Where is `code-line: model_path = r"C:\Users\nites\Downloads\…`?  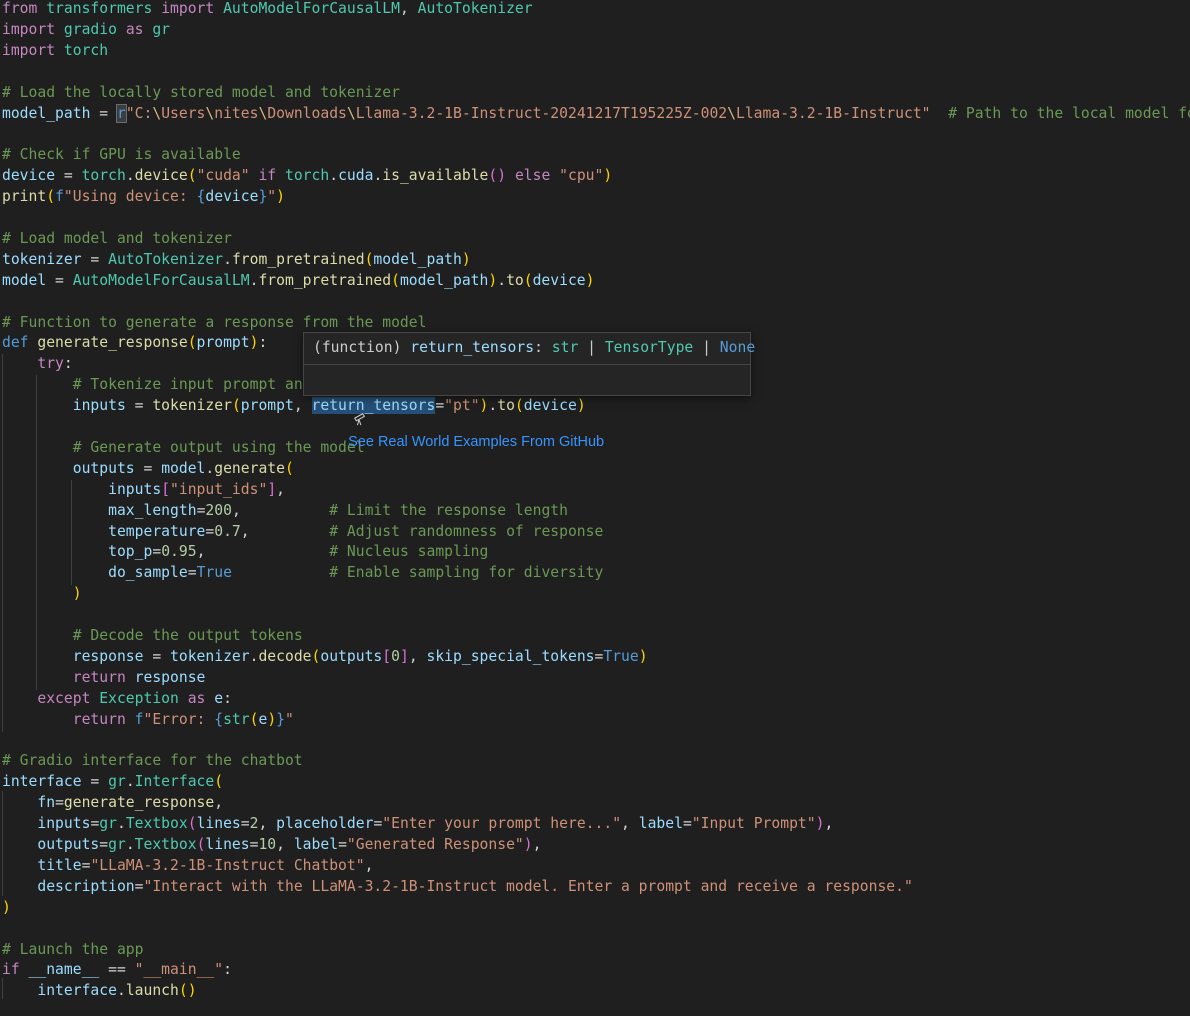 code-line: model_path = r"C:\Users\nites\Downloads\… is located at coordinates (596, 113).